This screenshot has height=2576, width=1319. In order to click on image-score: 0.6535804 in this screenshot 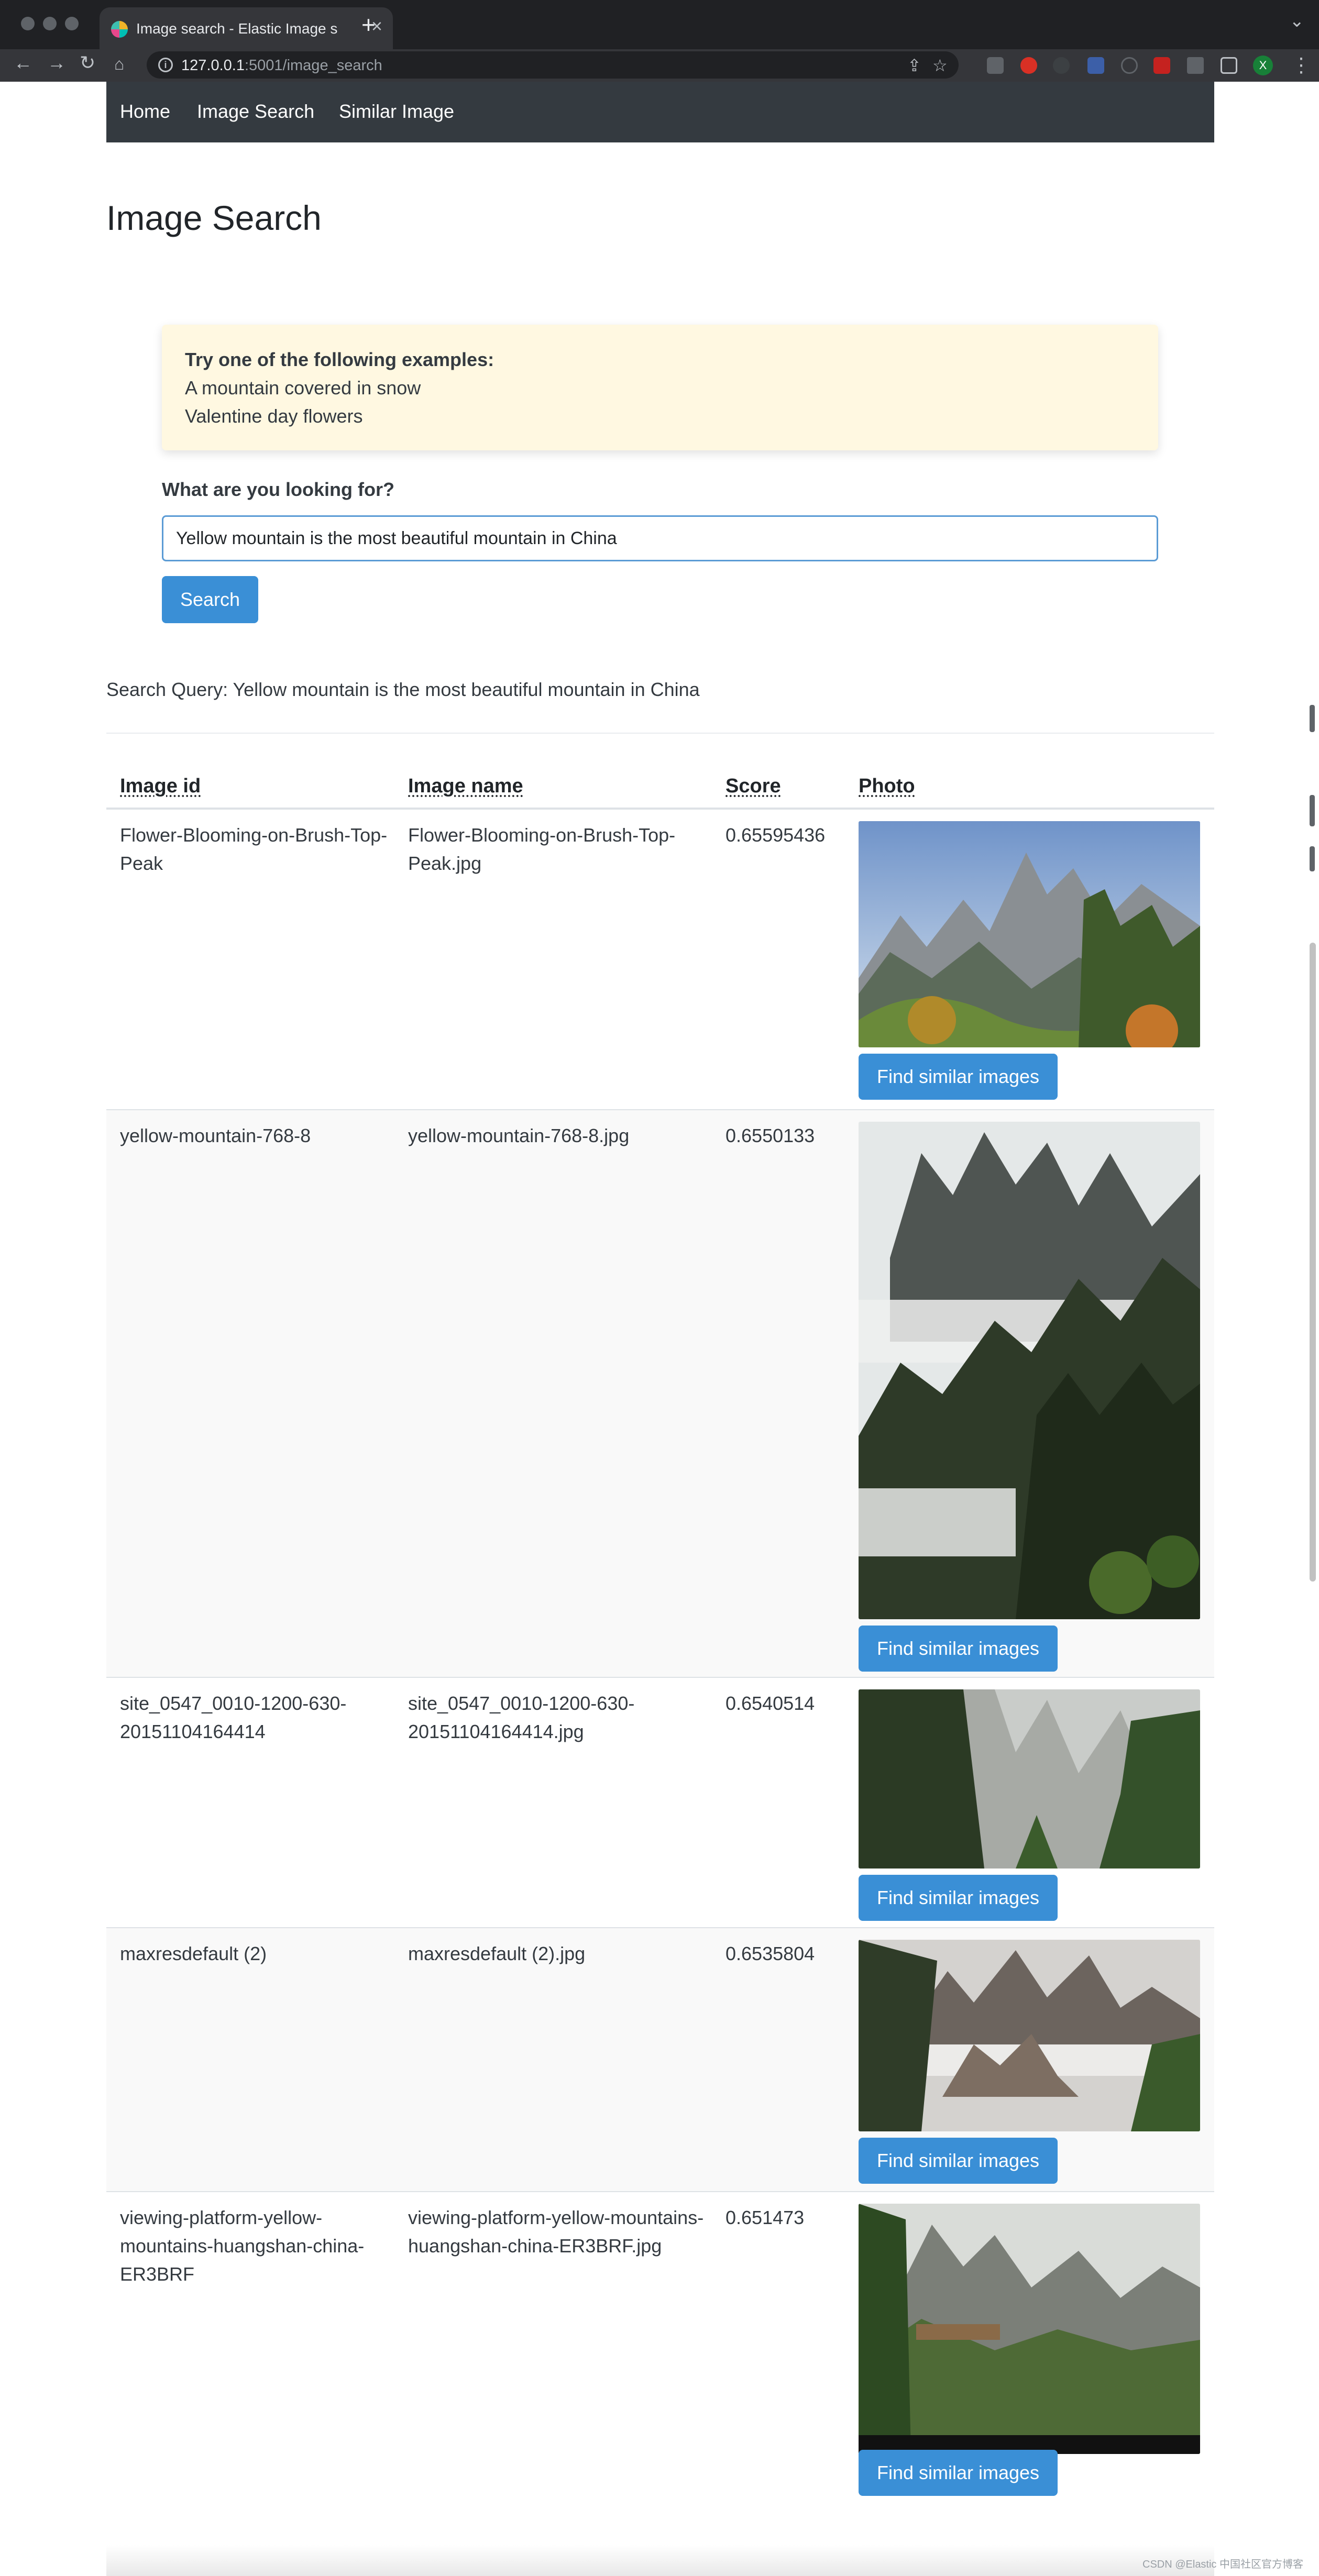, I will do `click(771, 1953)`.